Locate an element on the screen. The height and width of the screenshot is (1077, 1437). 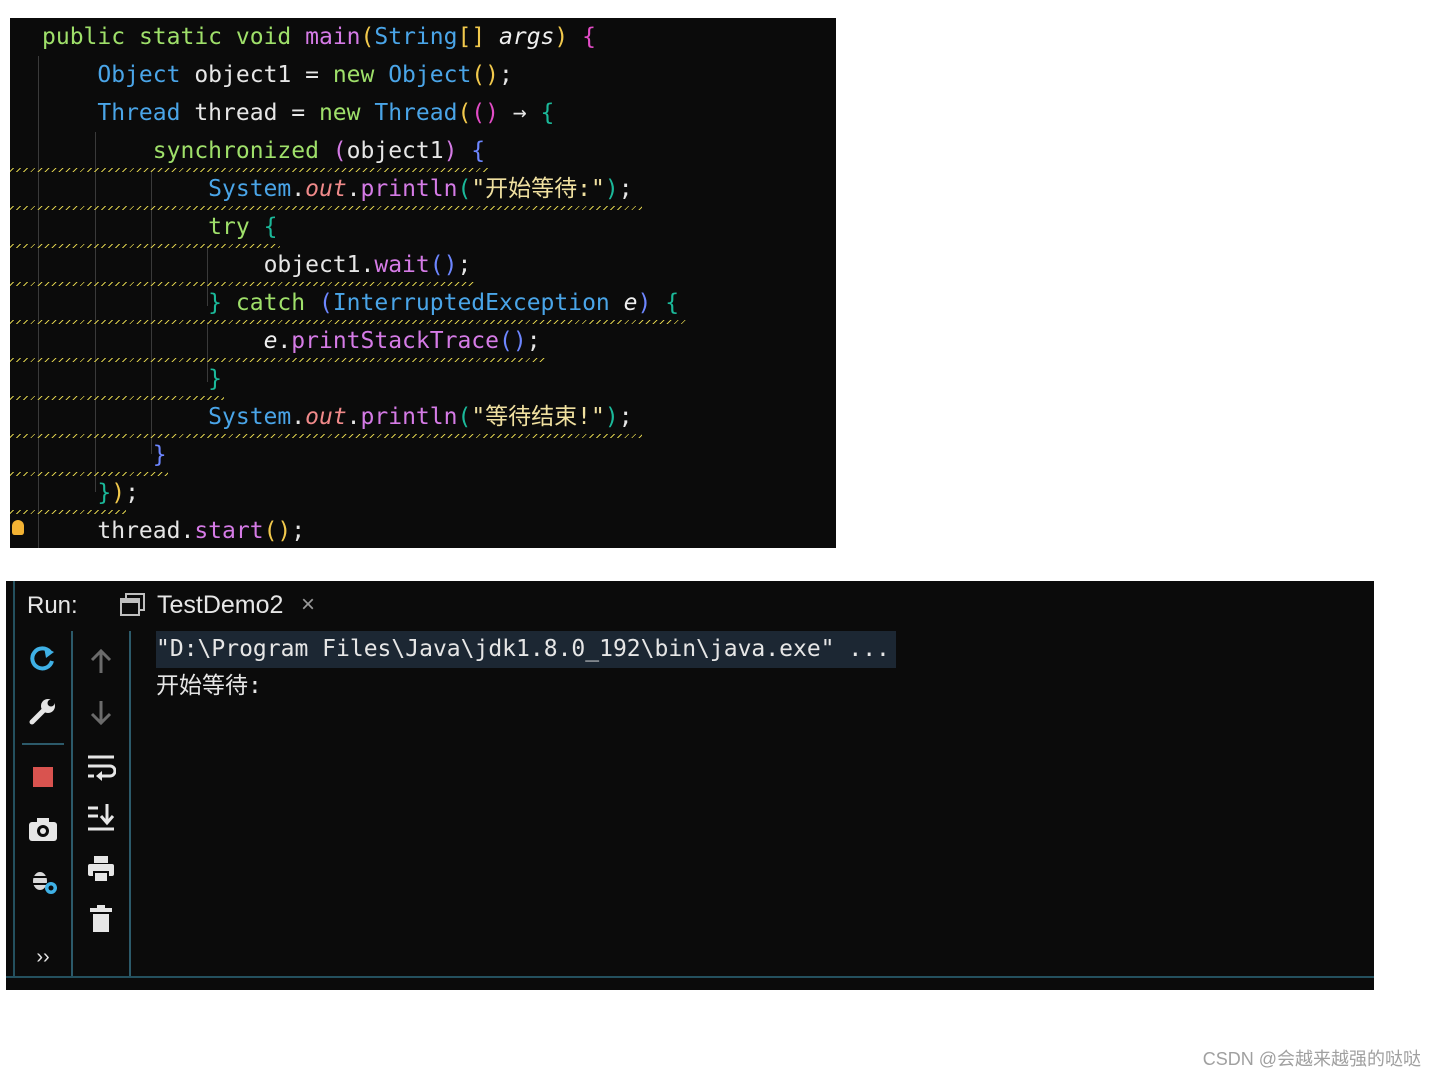
console-tab-icon is located at coordinates (132, 604).